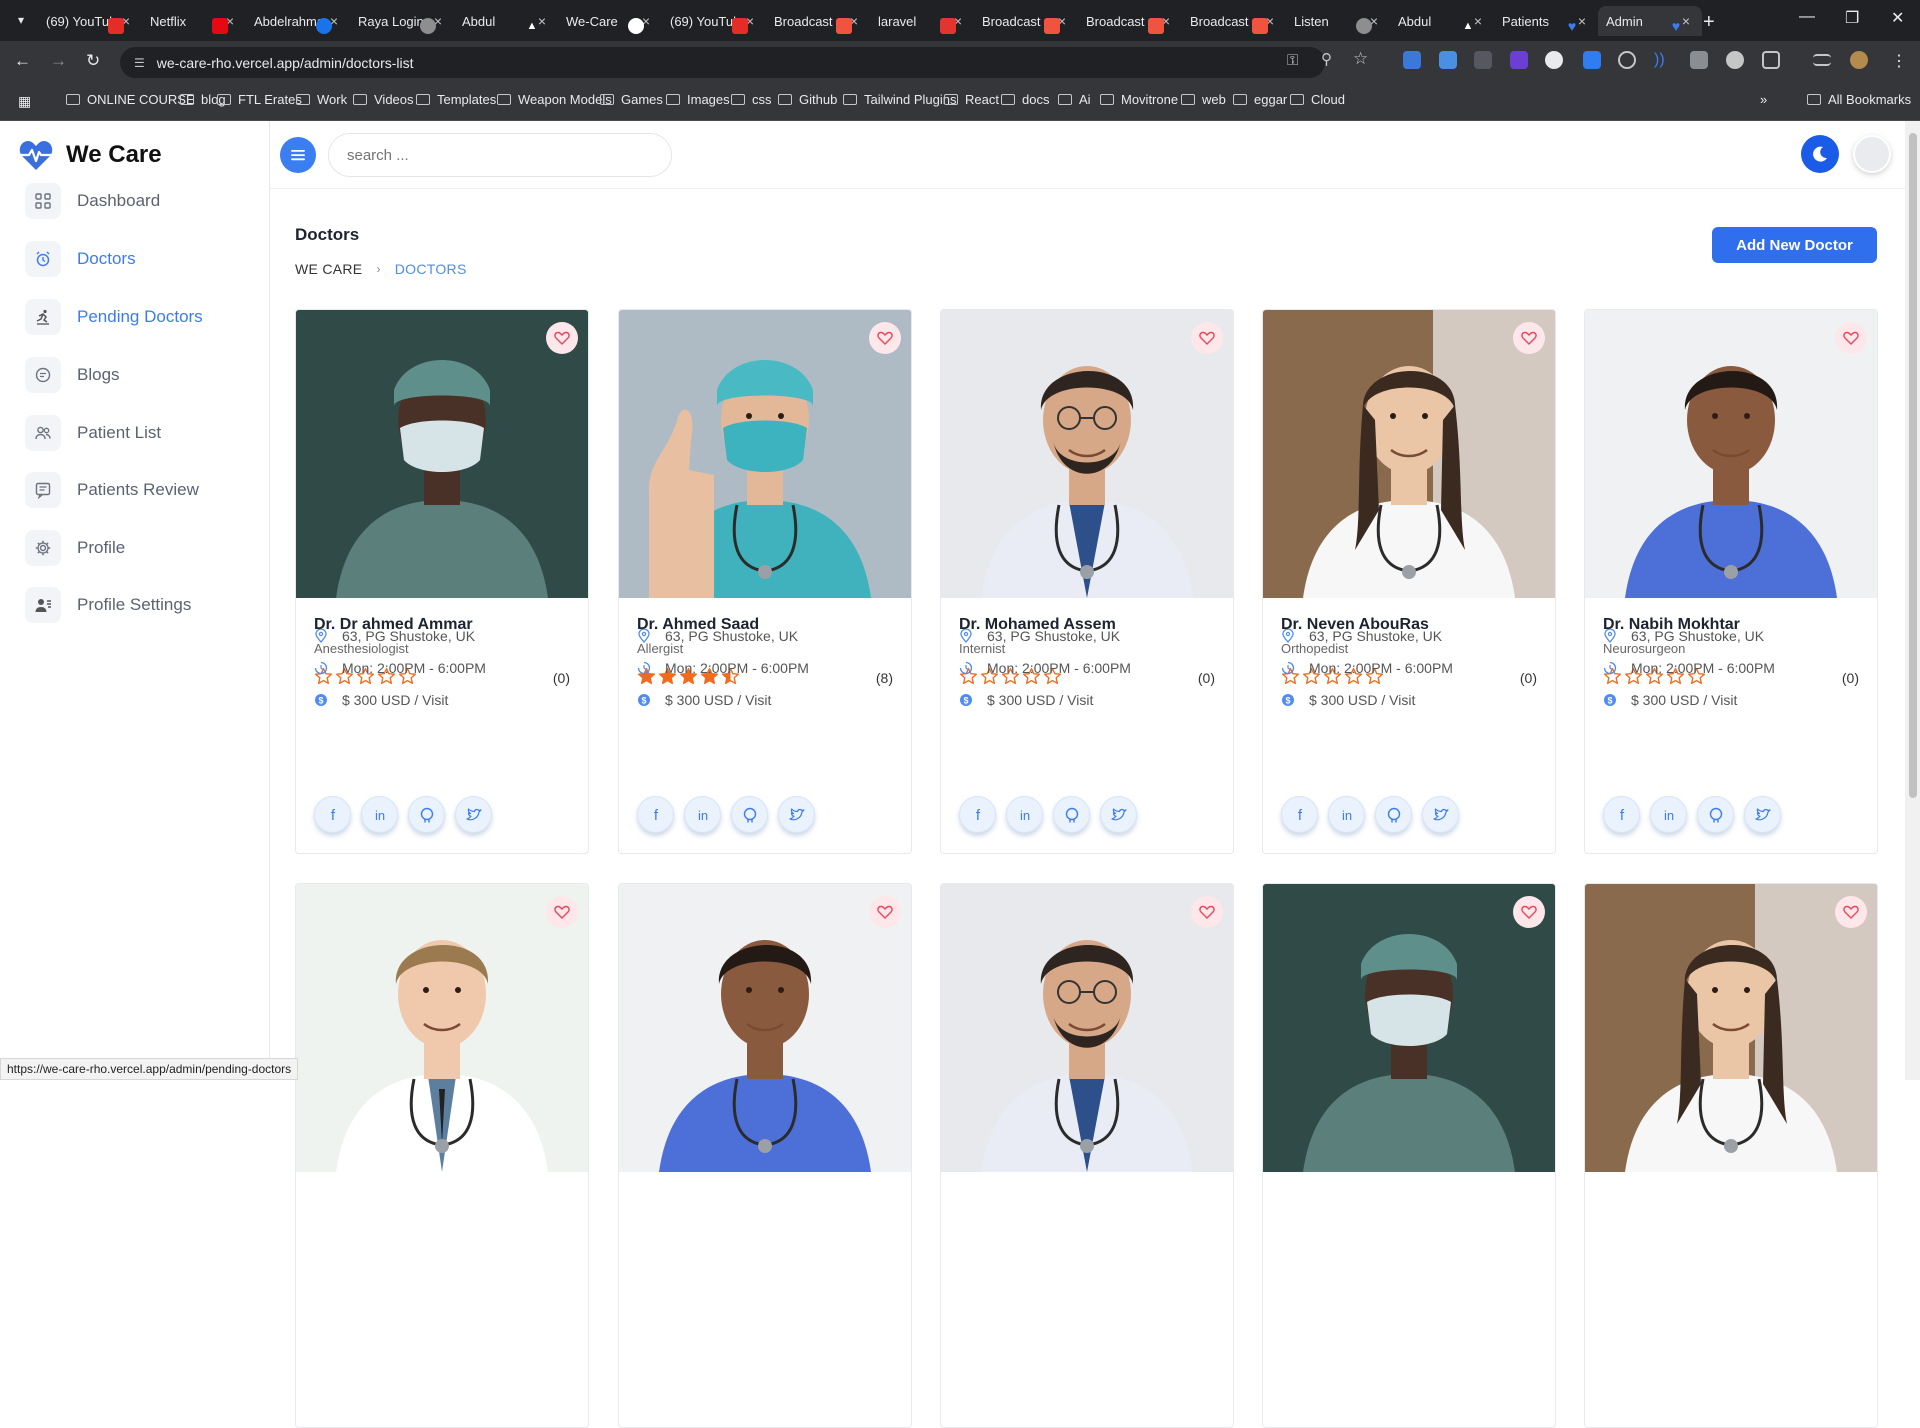  I want to click on extension-translate-icon, so click(1412, 60).